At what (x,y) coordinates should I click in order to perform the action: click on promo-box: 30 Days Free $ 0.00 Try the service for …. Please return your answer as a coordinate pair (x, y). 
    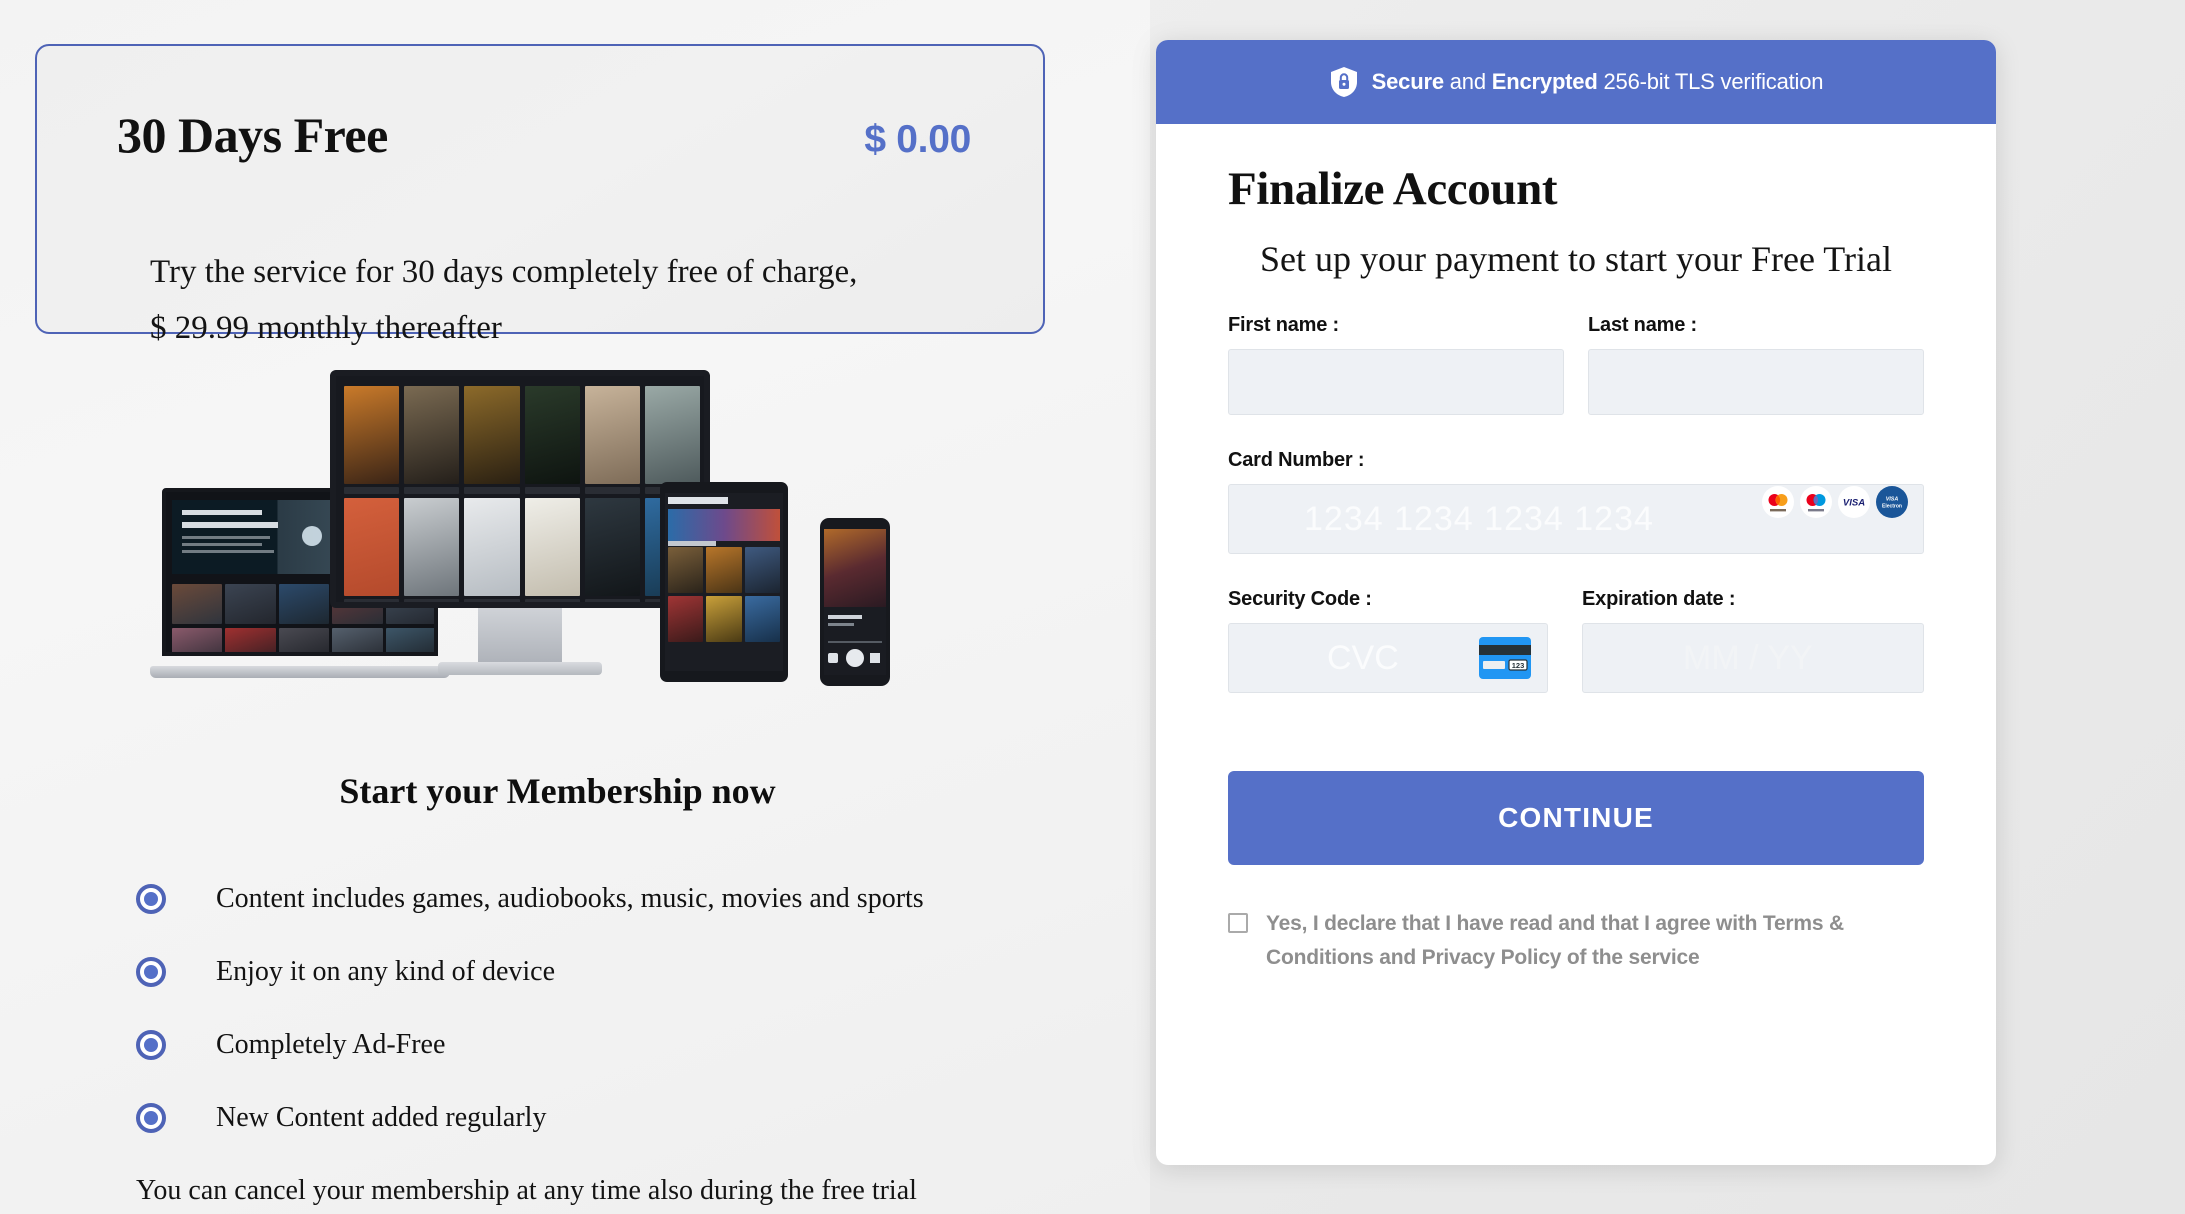
    Looking at the image, I should click on (540, 195).